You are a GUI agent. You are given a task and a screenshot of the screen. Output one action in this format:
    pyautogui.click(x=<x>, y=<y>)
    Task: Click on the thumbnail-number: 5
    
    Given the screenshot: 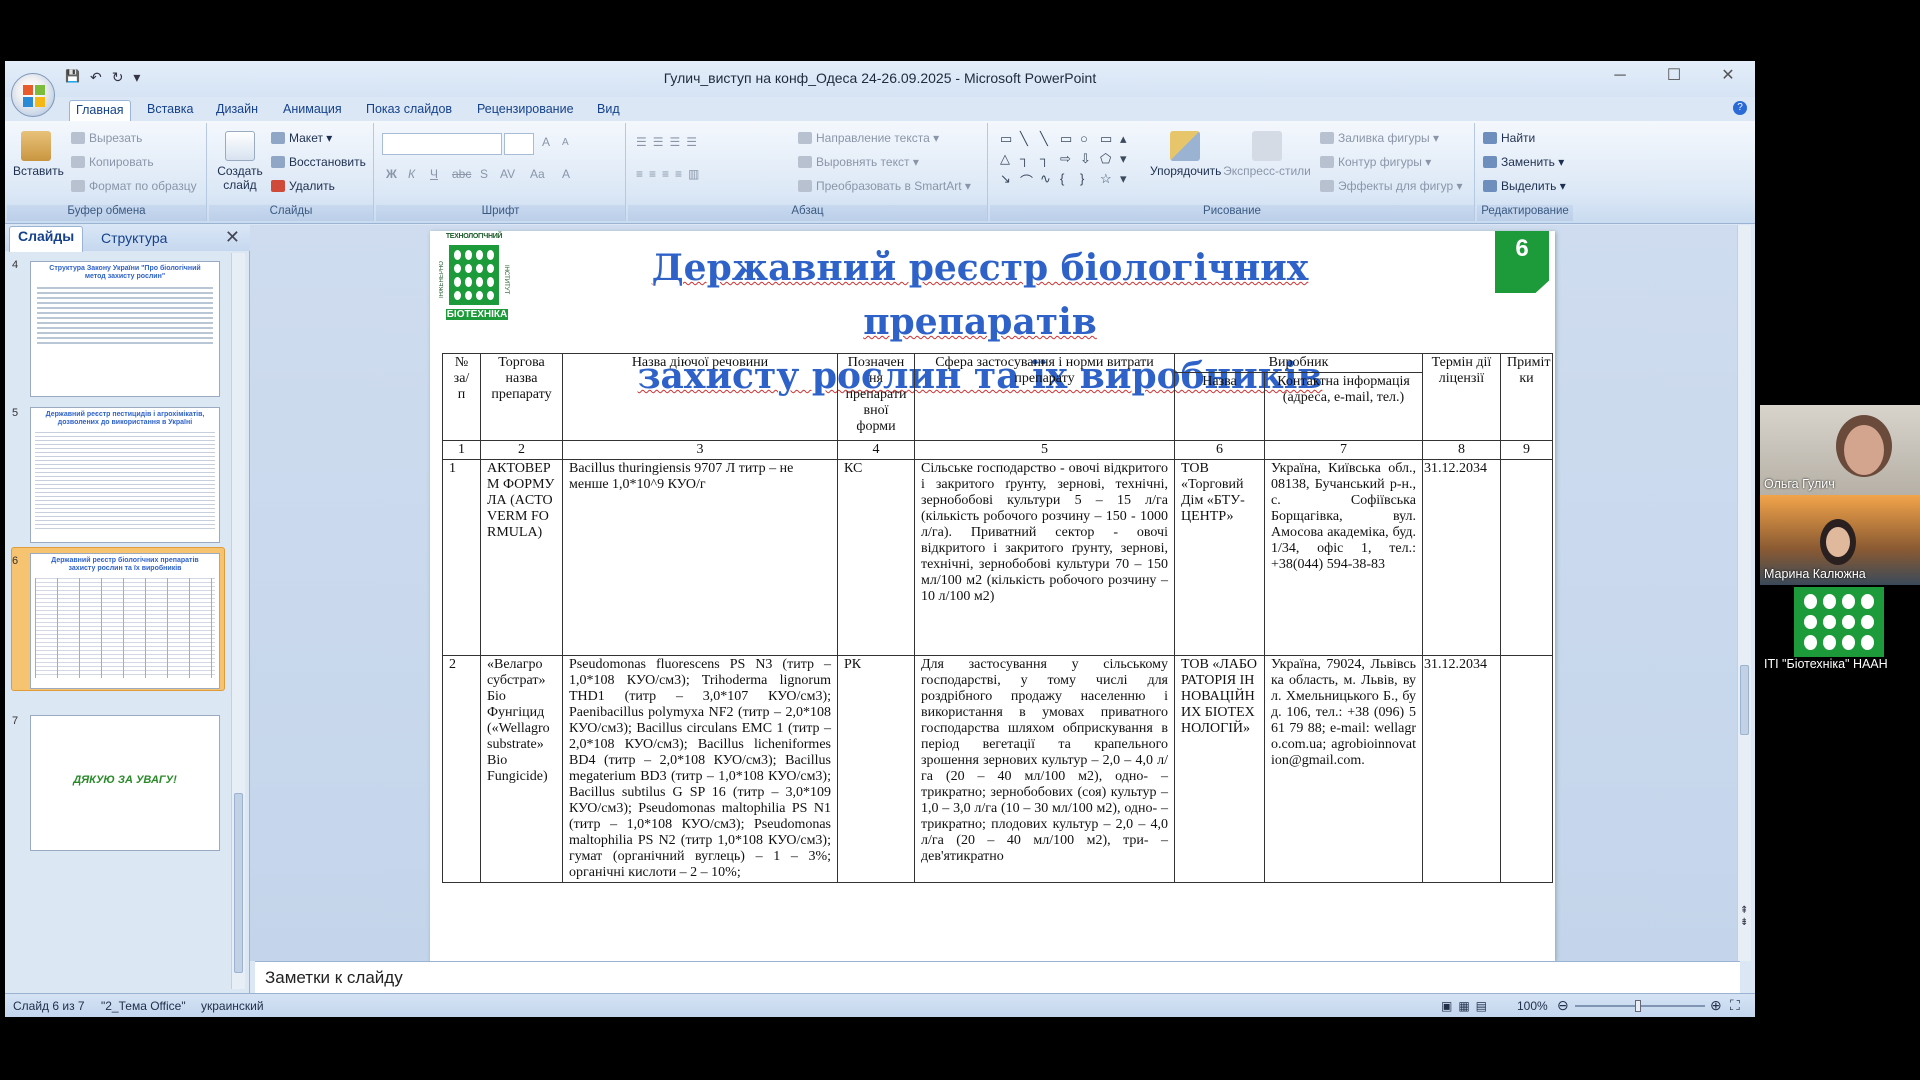 What is the action you would take?
    pyautogui.click(x=15, y=413)
    